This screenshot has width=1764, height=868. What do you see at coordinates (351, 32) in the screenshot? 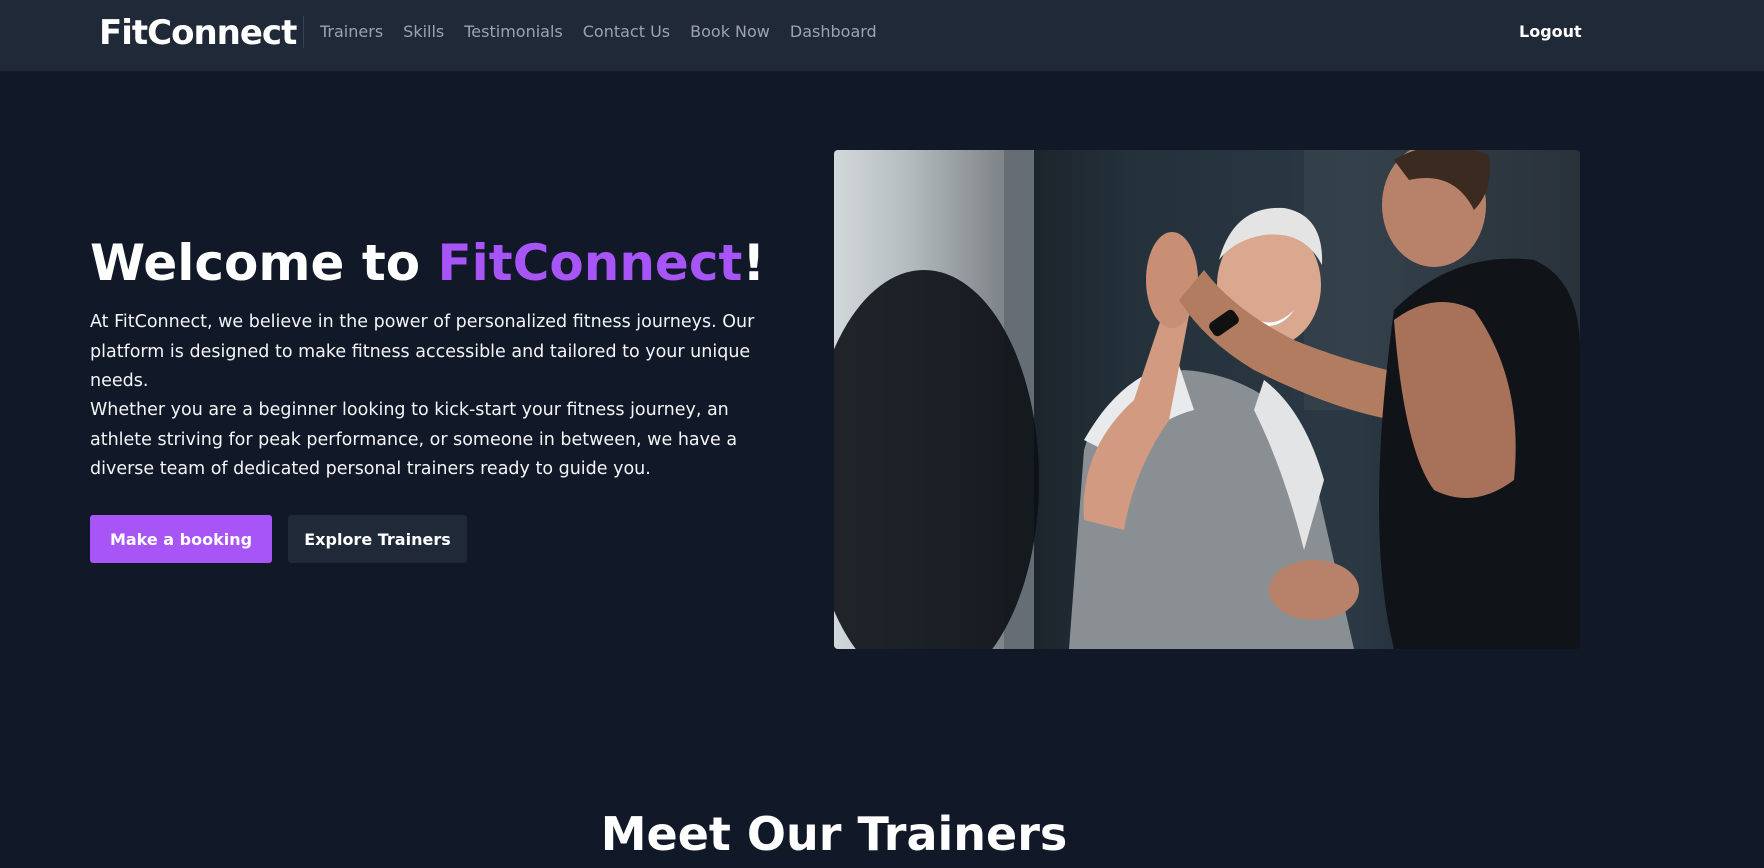
I see `nav-link-trainers: Trainers` at bounding box center [351, 32].